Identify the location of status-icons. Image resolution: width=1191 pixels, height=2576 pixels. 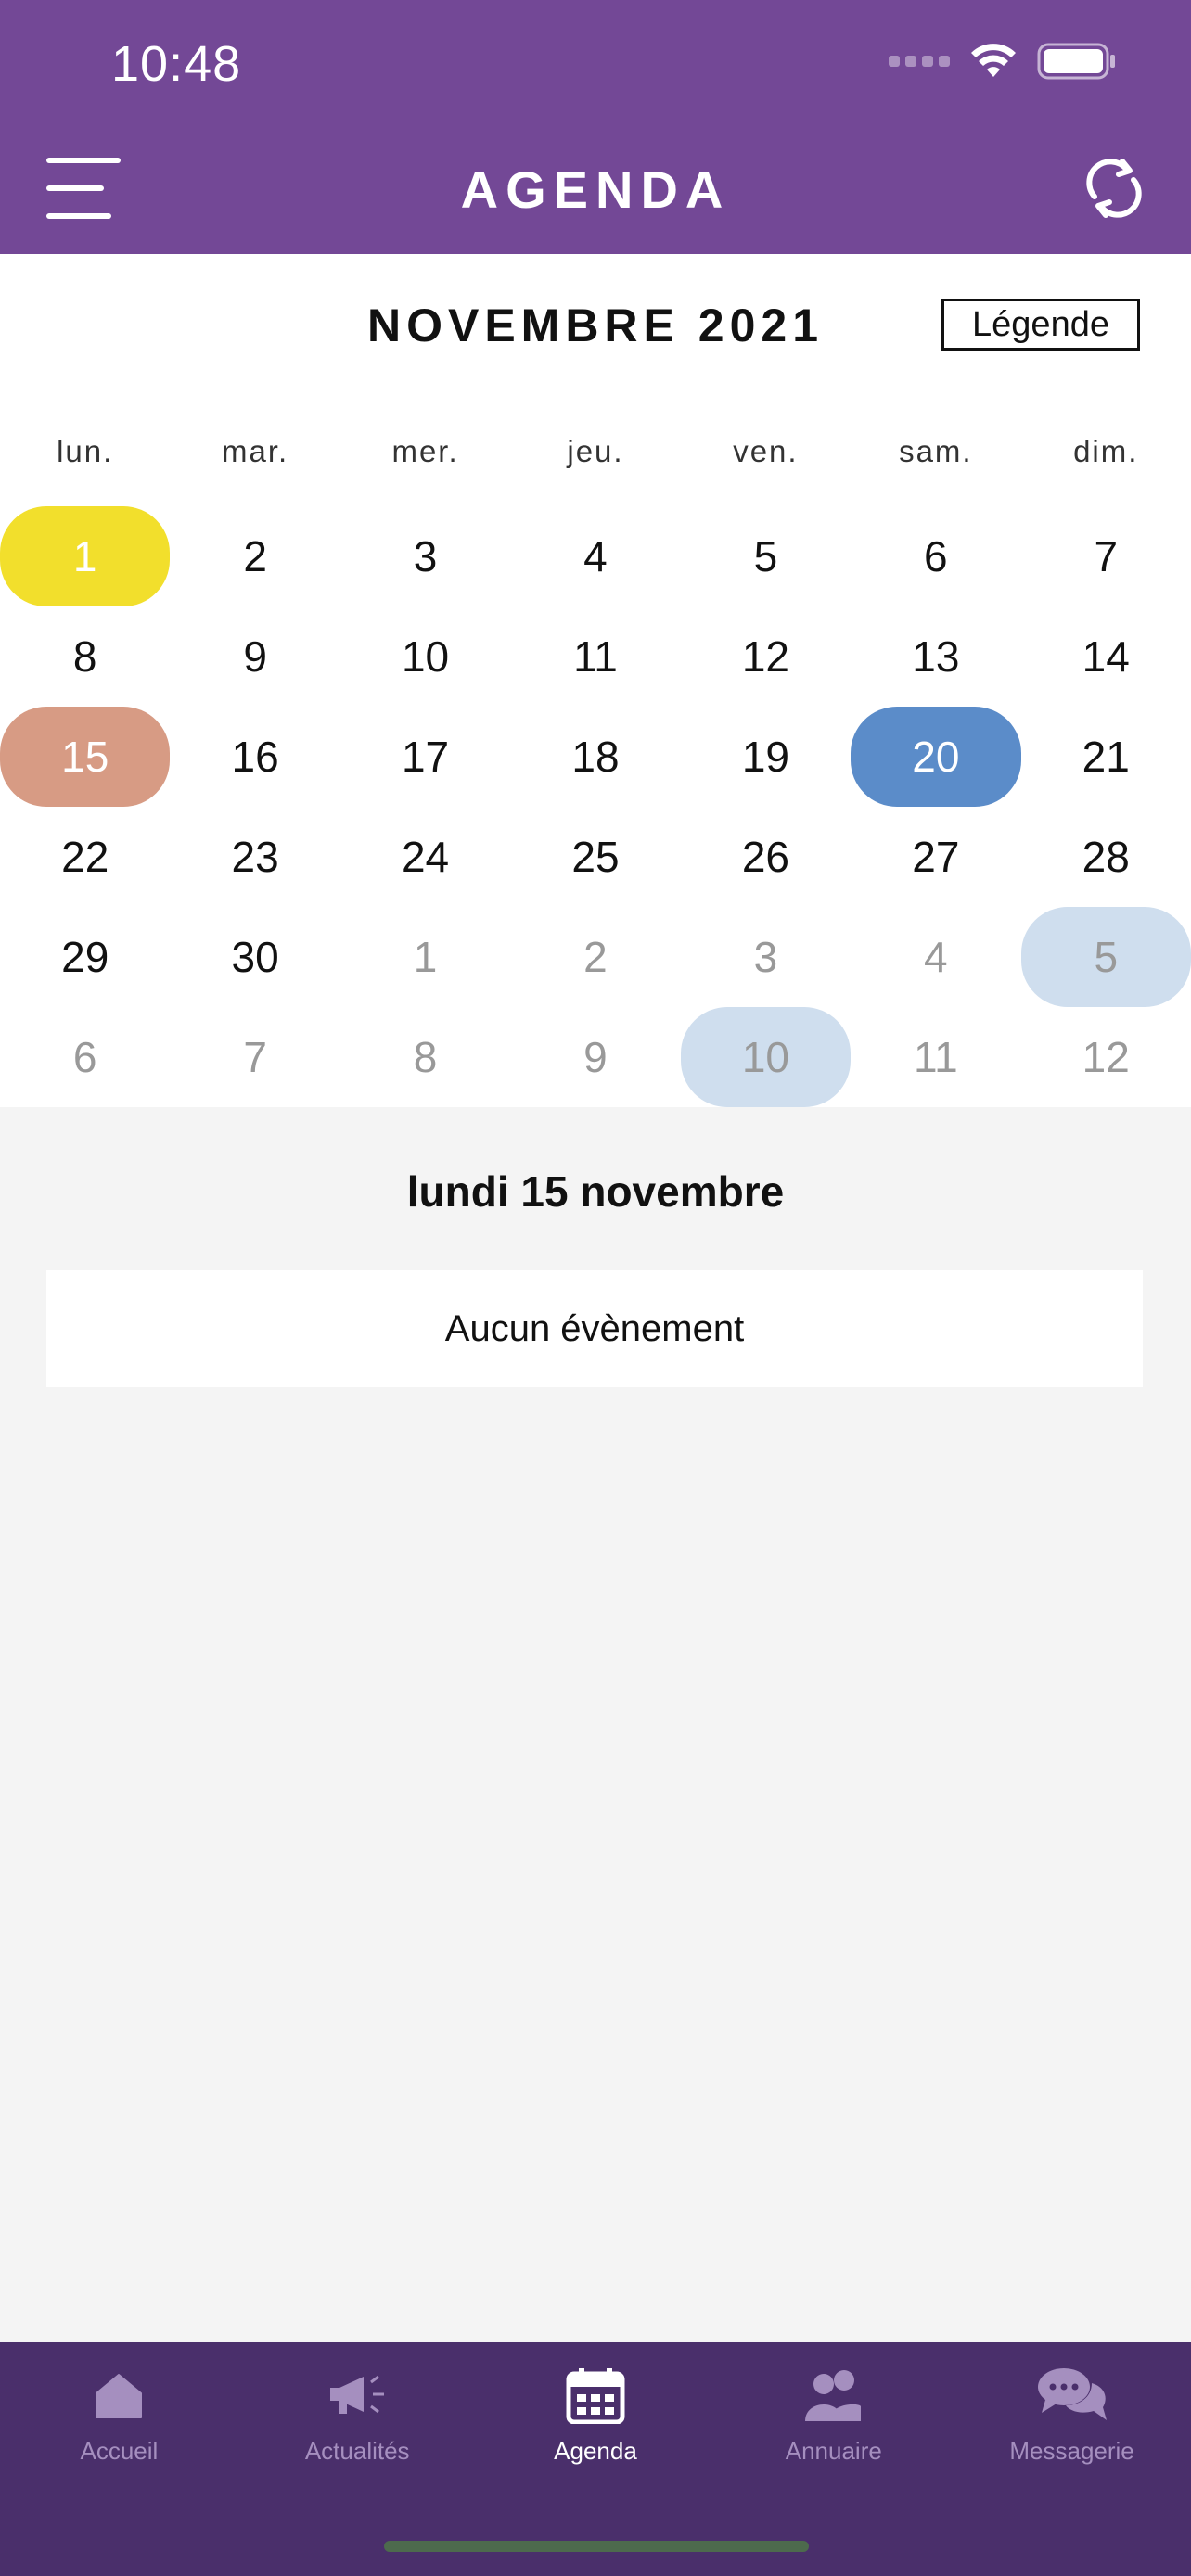
(1003, 61).